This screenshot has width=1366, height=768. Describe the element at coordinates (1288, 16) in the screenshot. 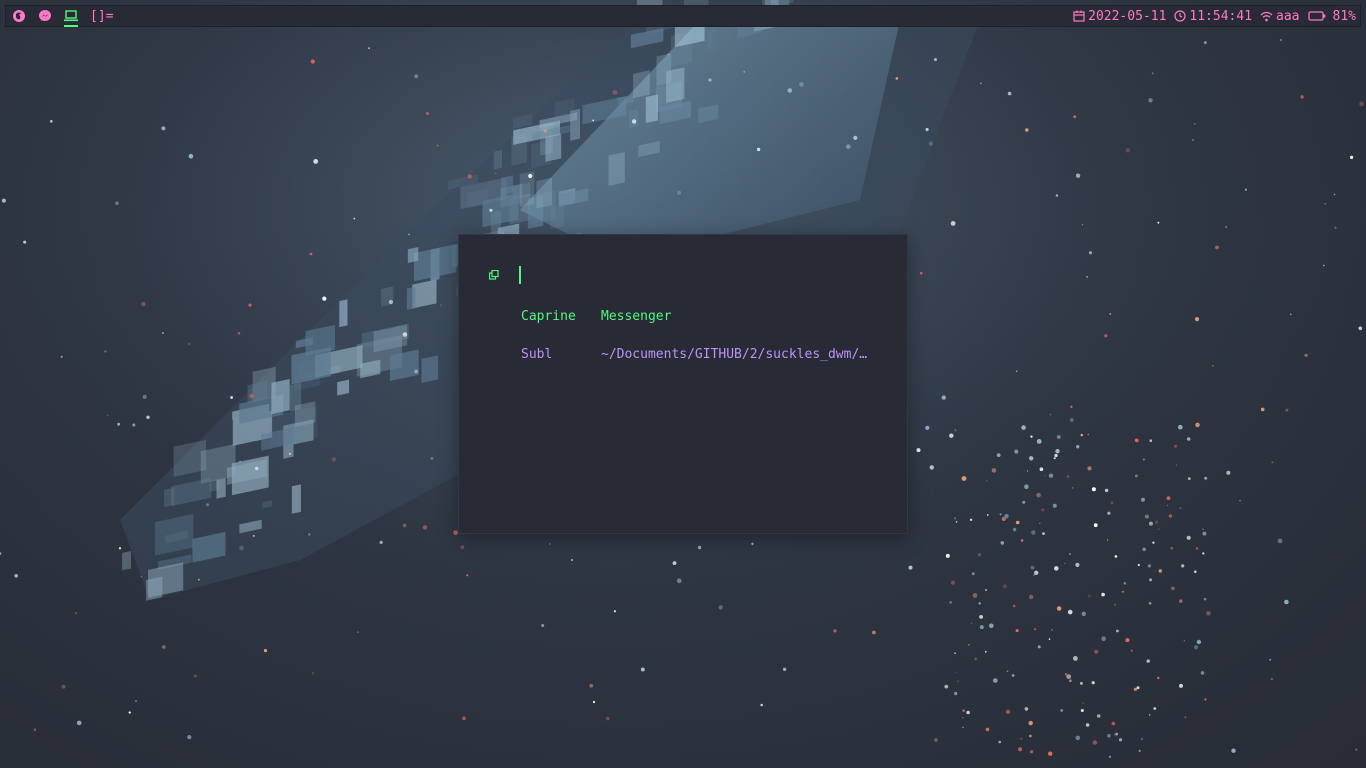

I see `wifi-ssid: aaa` at that location.